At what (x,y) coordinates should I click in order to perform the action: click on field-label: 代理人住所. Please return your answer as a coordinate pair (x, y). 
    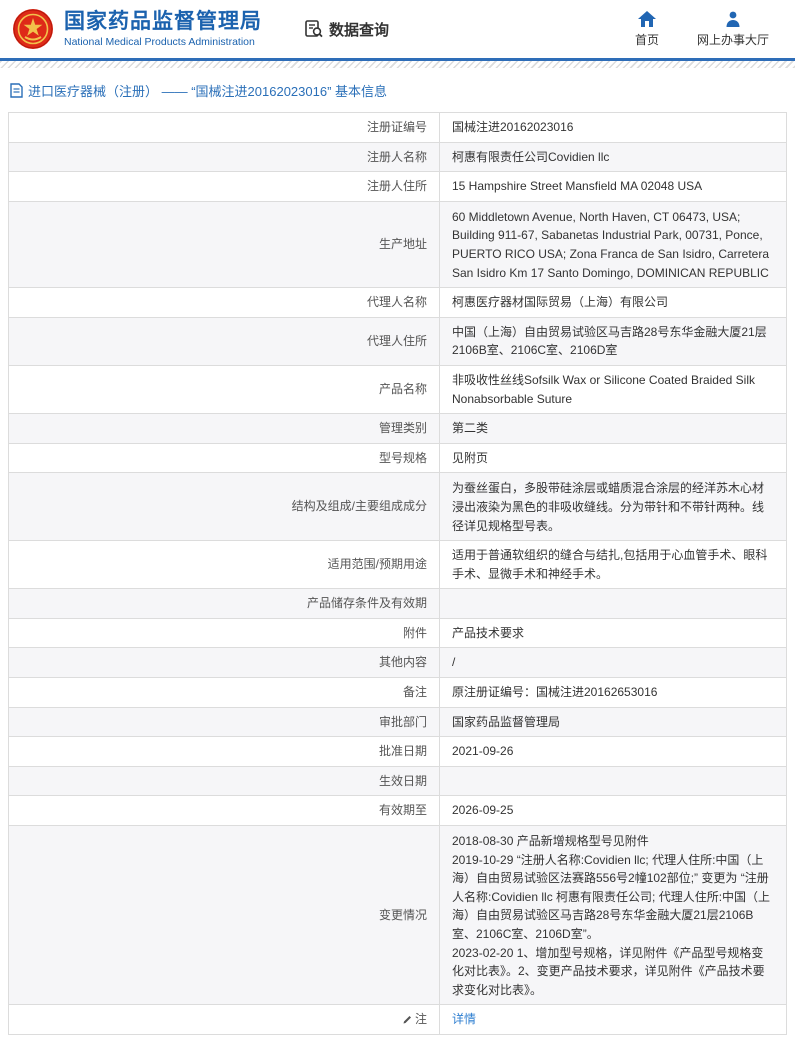
    Looking at the image, I should click on (396, 341).